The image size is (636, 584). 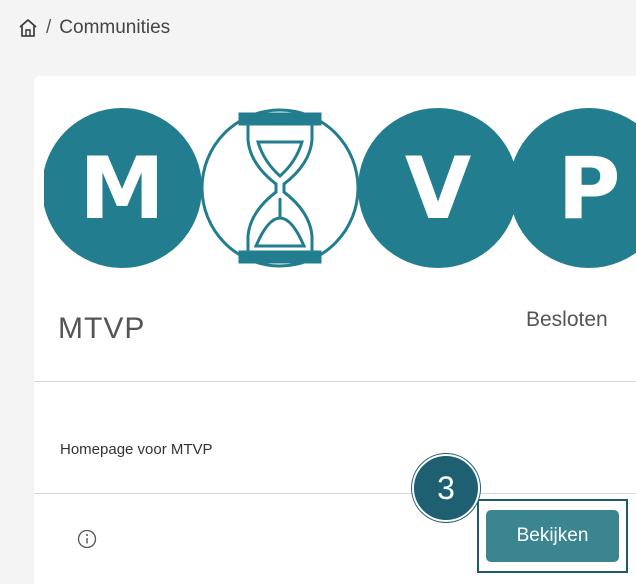 I want to click on logo-letter-p: P, so click(x=588, y=189).